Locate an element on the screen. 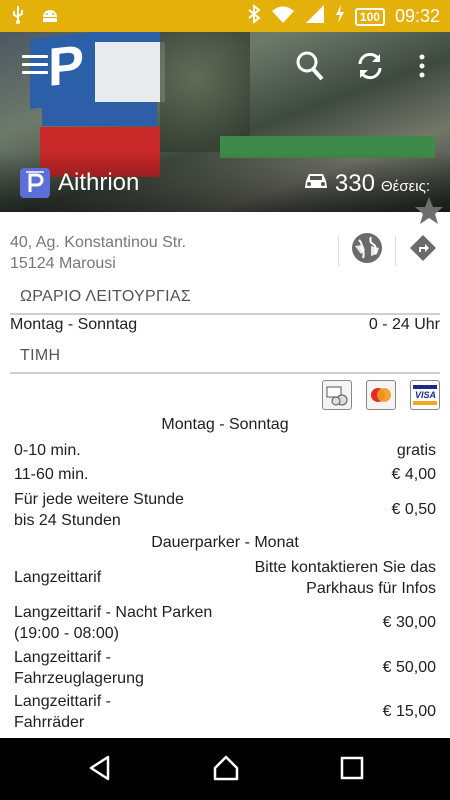  directions-icon is located at coordinates (423, 250).